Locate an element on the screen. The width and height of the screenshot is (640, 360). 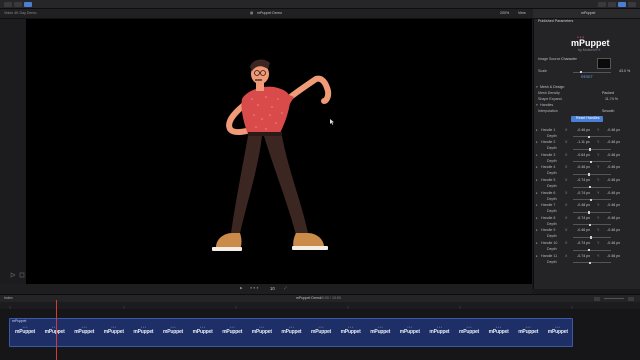
image-source-value: Character is located at coordinates (569, 59).